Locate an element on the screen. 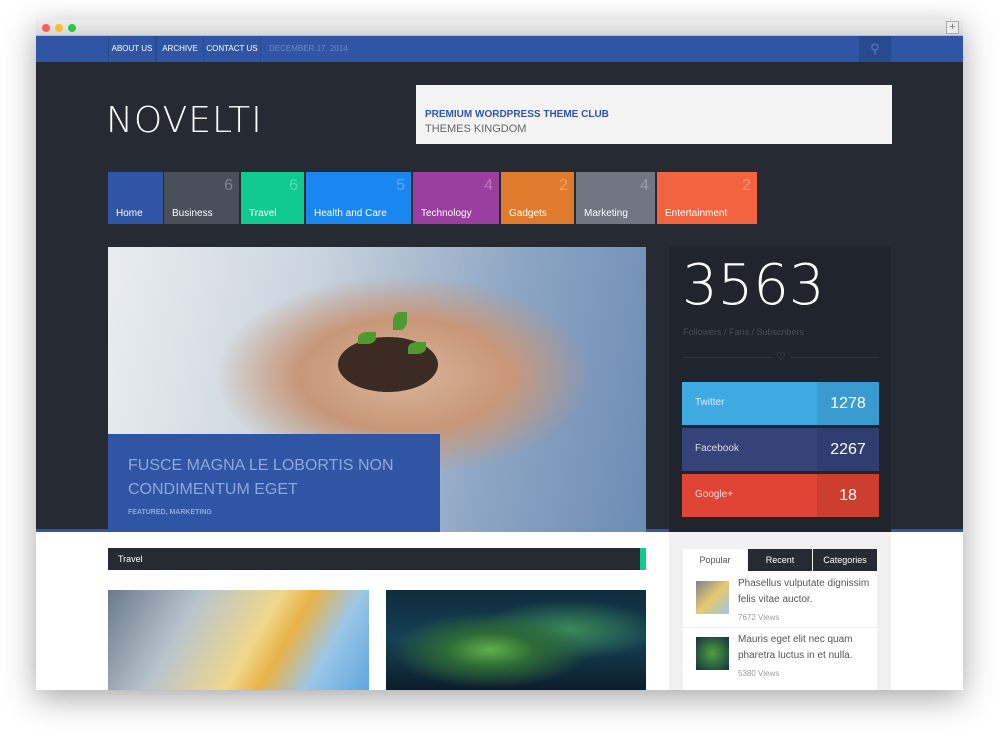 The image size is (1000, 743). followers-label: Followers / Fans / Subscribers is located at coordinates (744, 332).